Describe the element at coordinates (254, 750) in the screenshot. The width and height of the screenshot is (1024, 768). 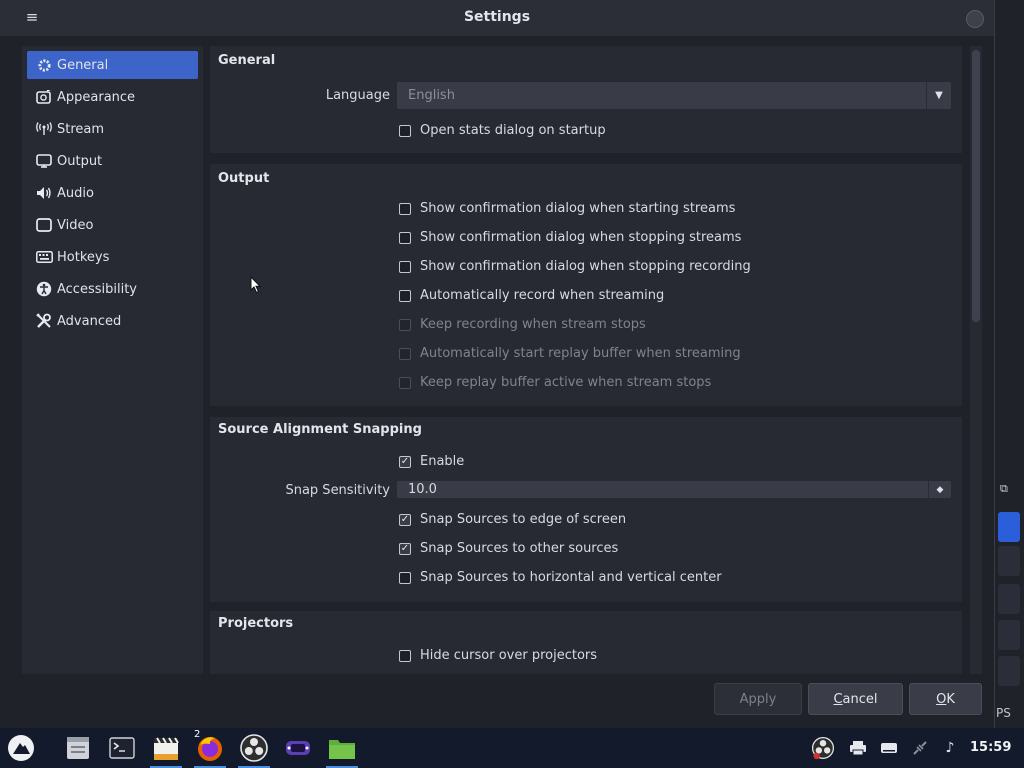
I see `obs-studio-icon` at that location.